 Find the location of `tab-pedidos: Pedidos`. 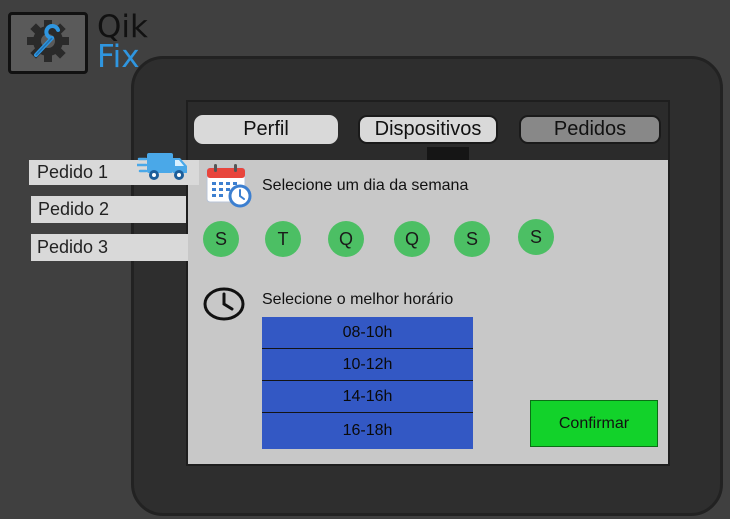

tab-pedidos: Pedidos is located at coordinates (590, 129).